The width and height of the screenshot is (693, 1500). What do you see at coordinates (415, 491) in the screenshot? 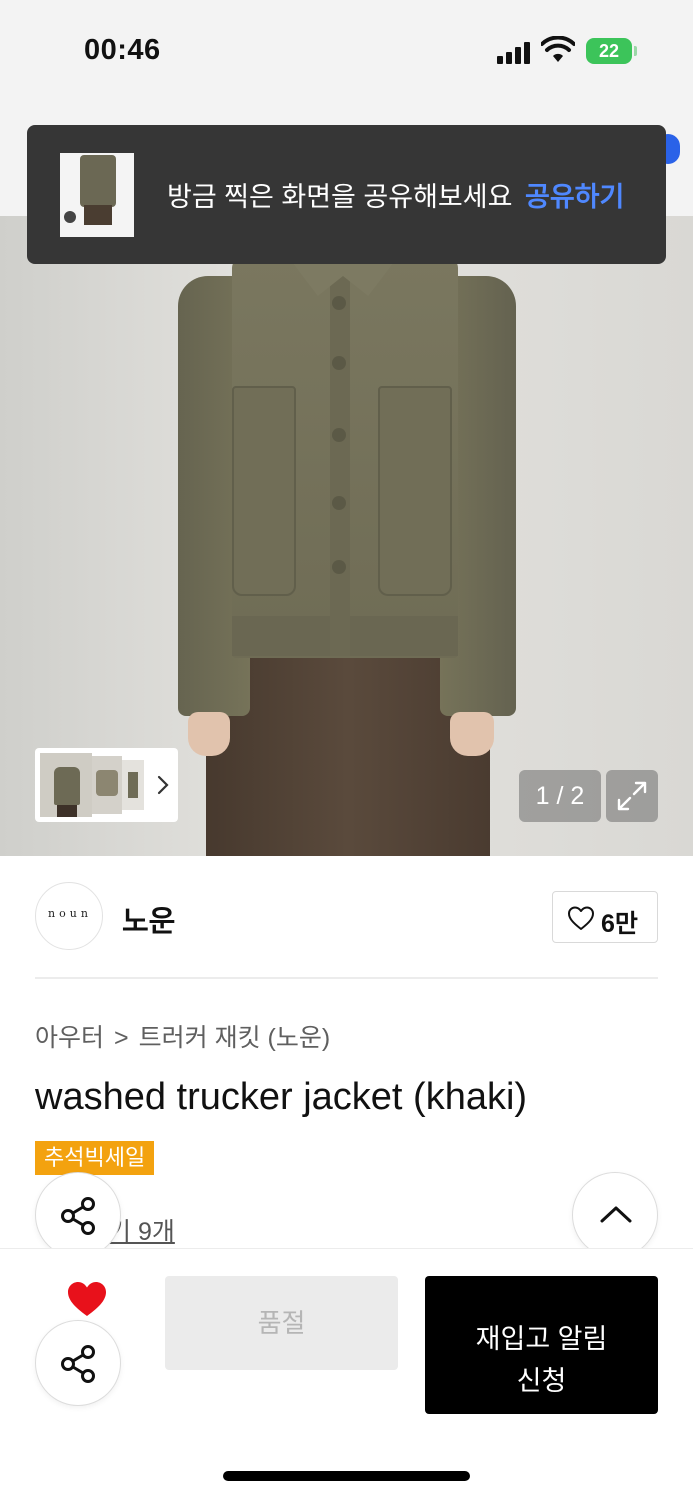
I see `product-photo-pocket-right` at bounding box center [415, 491].